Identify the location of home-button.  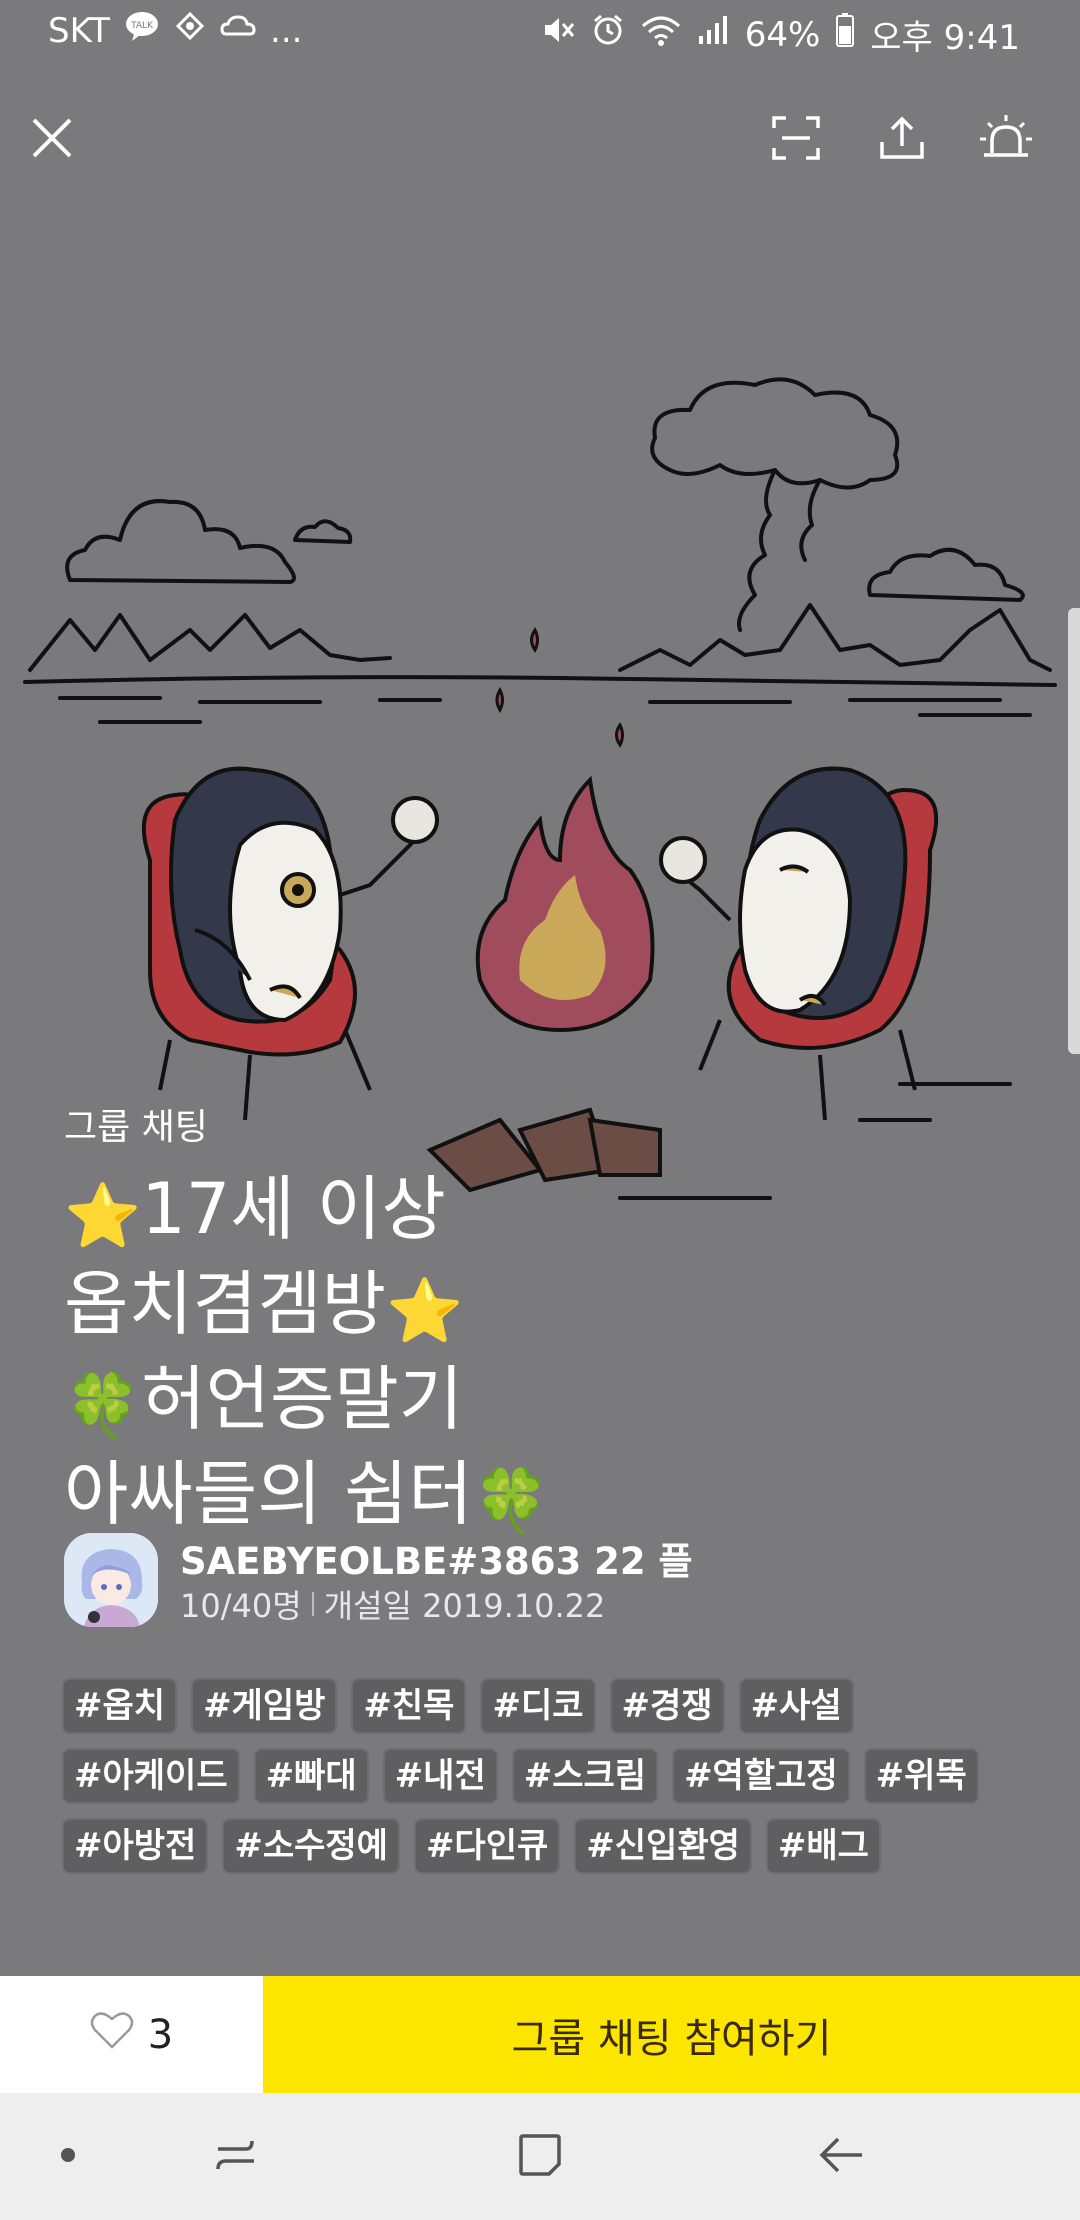
(540, 2157).